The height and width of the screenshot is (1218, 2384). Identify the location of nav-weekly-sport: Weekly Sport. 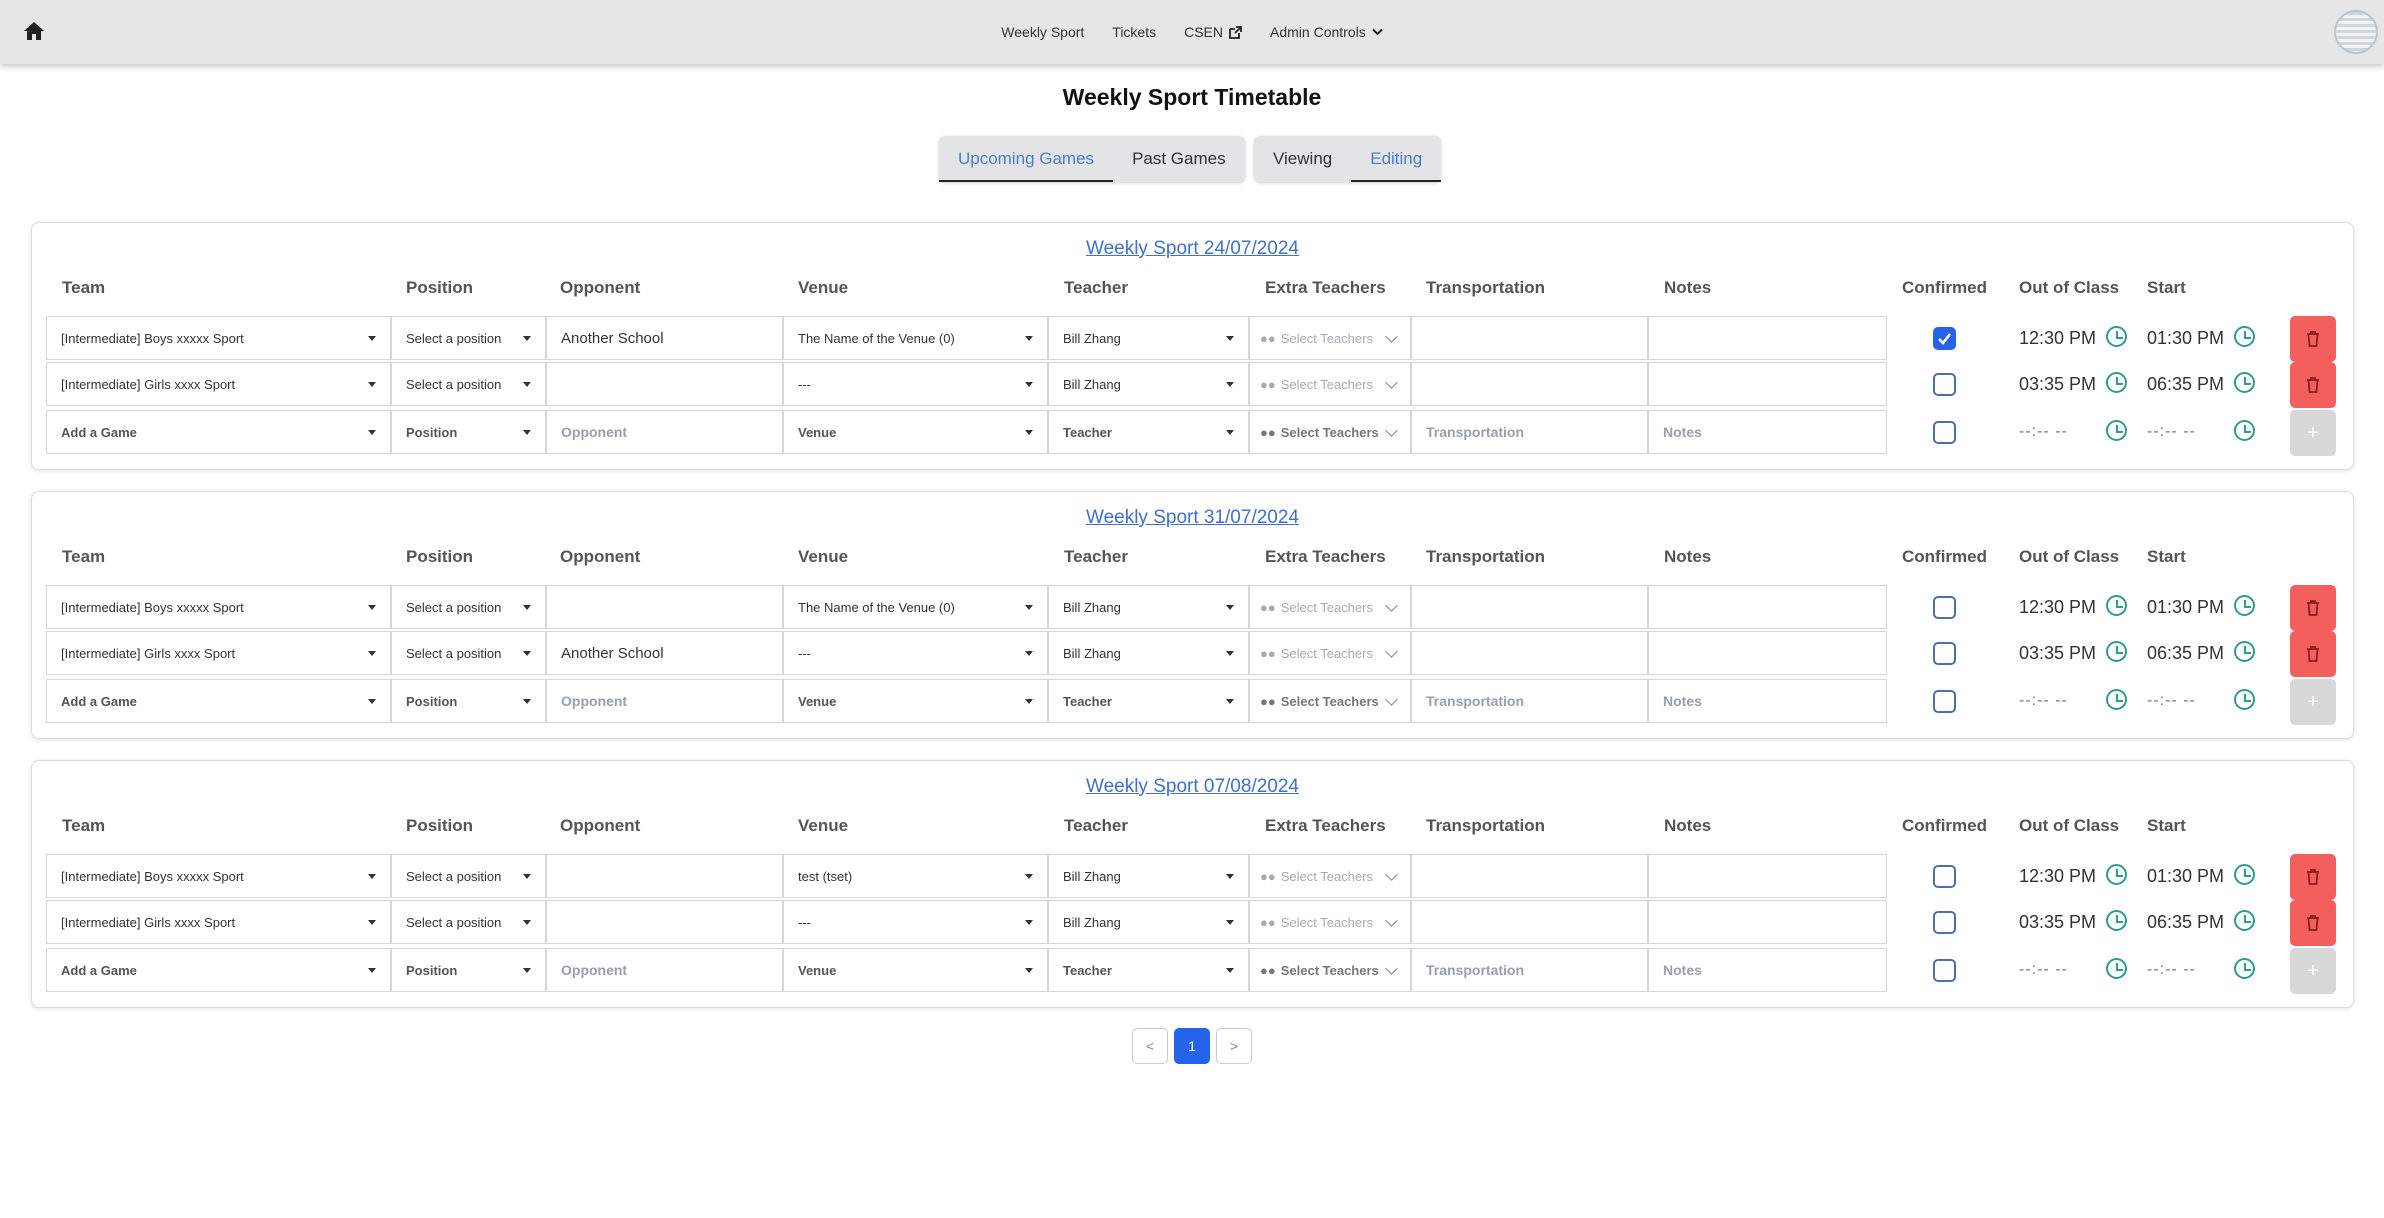
(1042, 32).